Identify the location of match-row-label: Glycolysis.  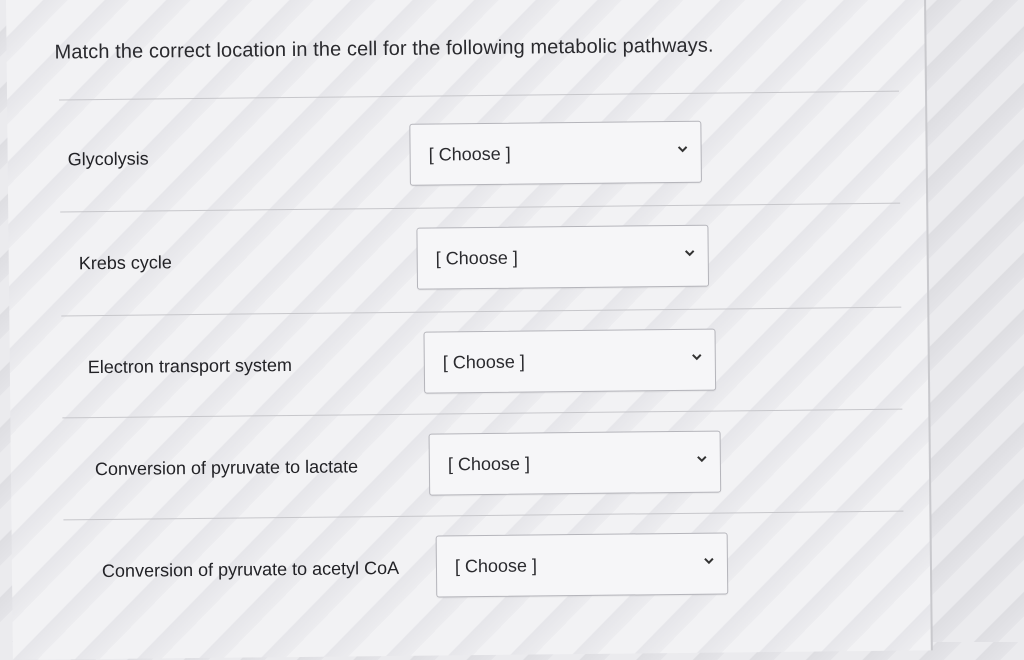
(108, 159).